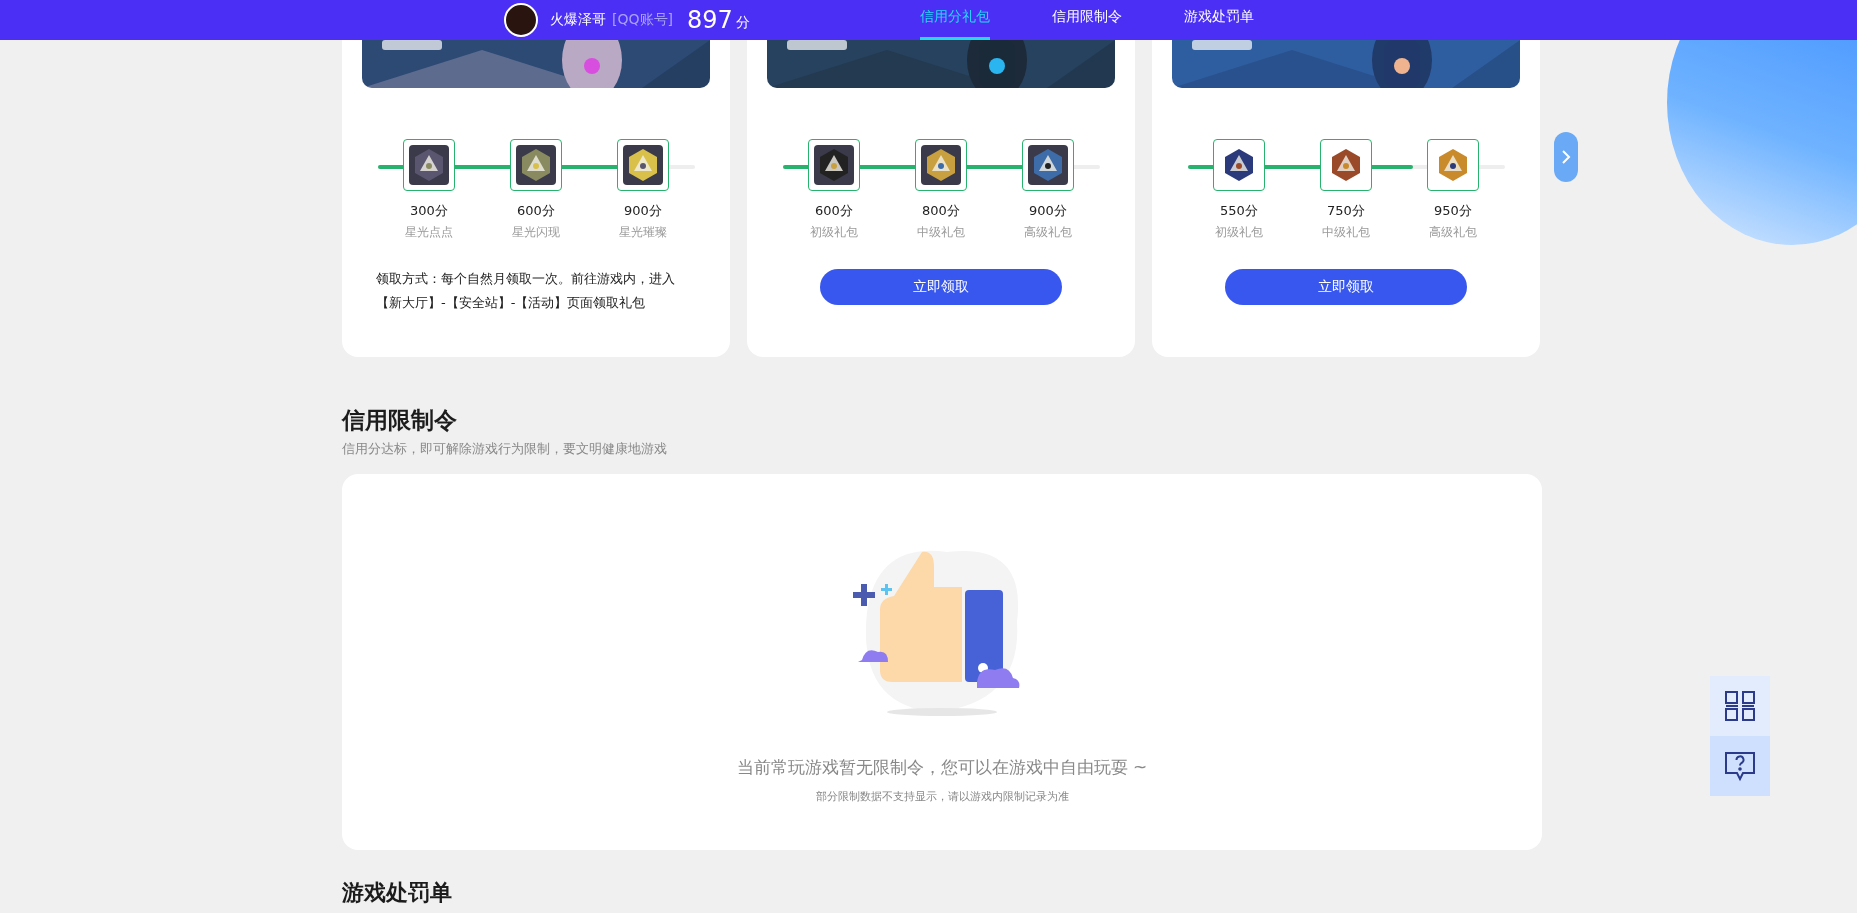  What do you see at coordinates (400, 420) in the screenshot?
I see `section-title: 信用限制令` at bounding box center [400, 420].